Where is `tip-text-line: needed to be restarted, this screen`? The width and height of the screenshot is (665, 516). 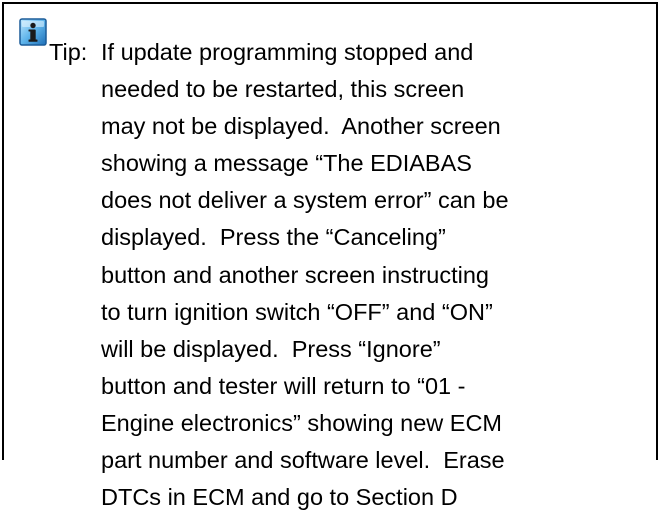 tip-text-line: needed to be restarted, this screen is located at coordinates (283, 89).